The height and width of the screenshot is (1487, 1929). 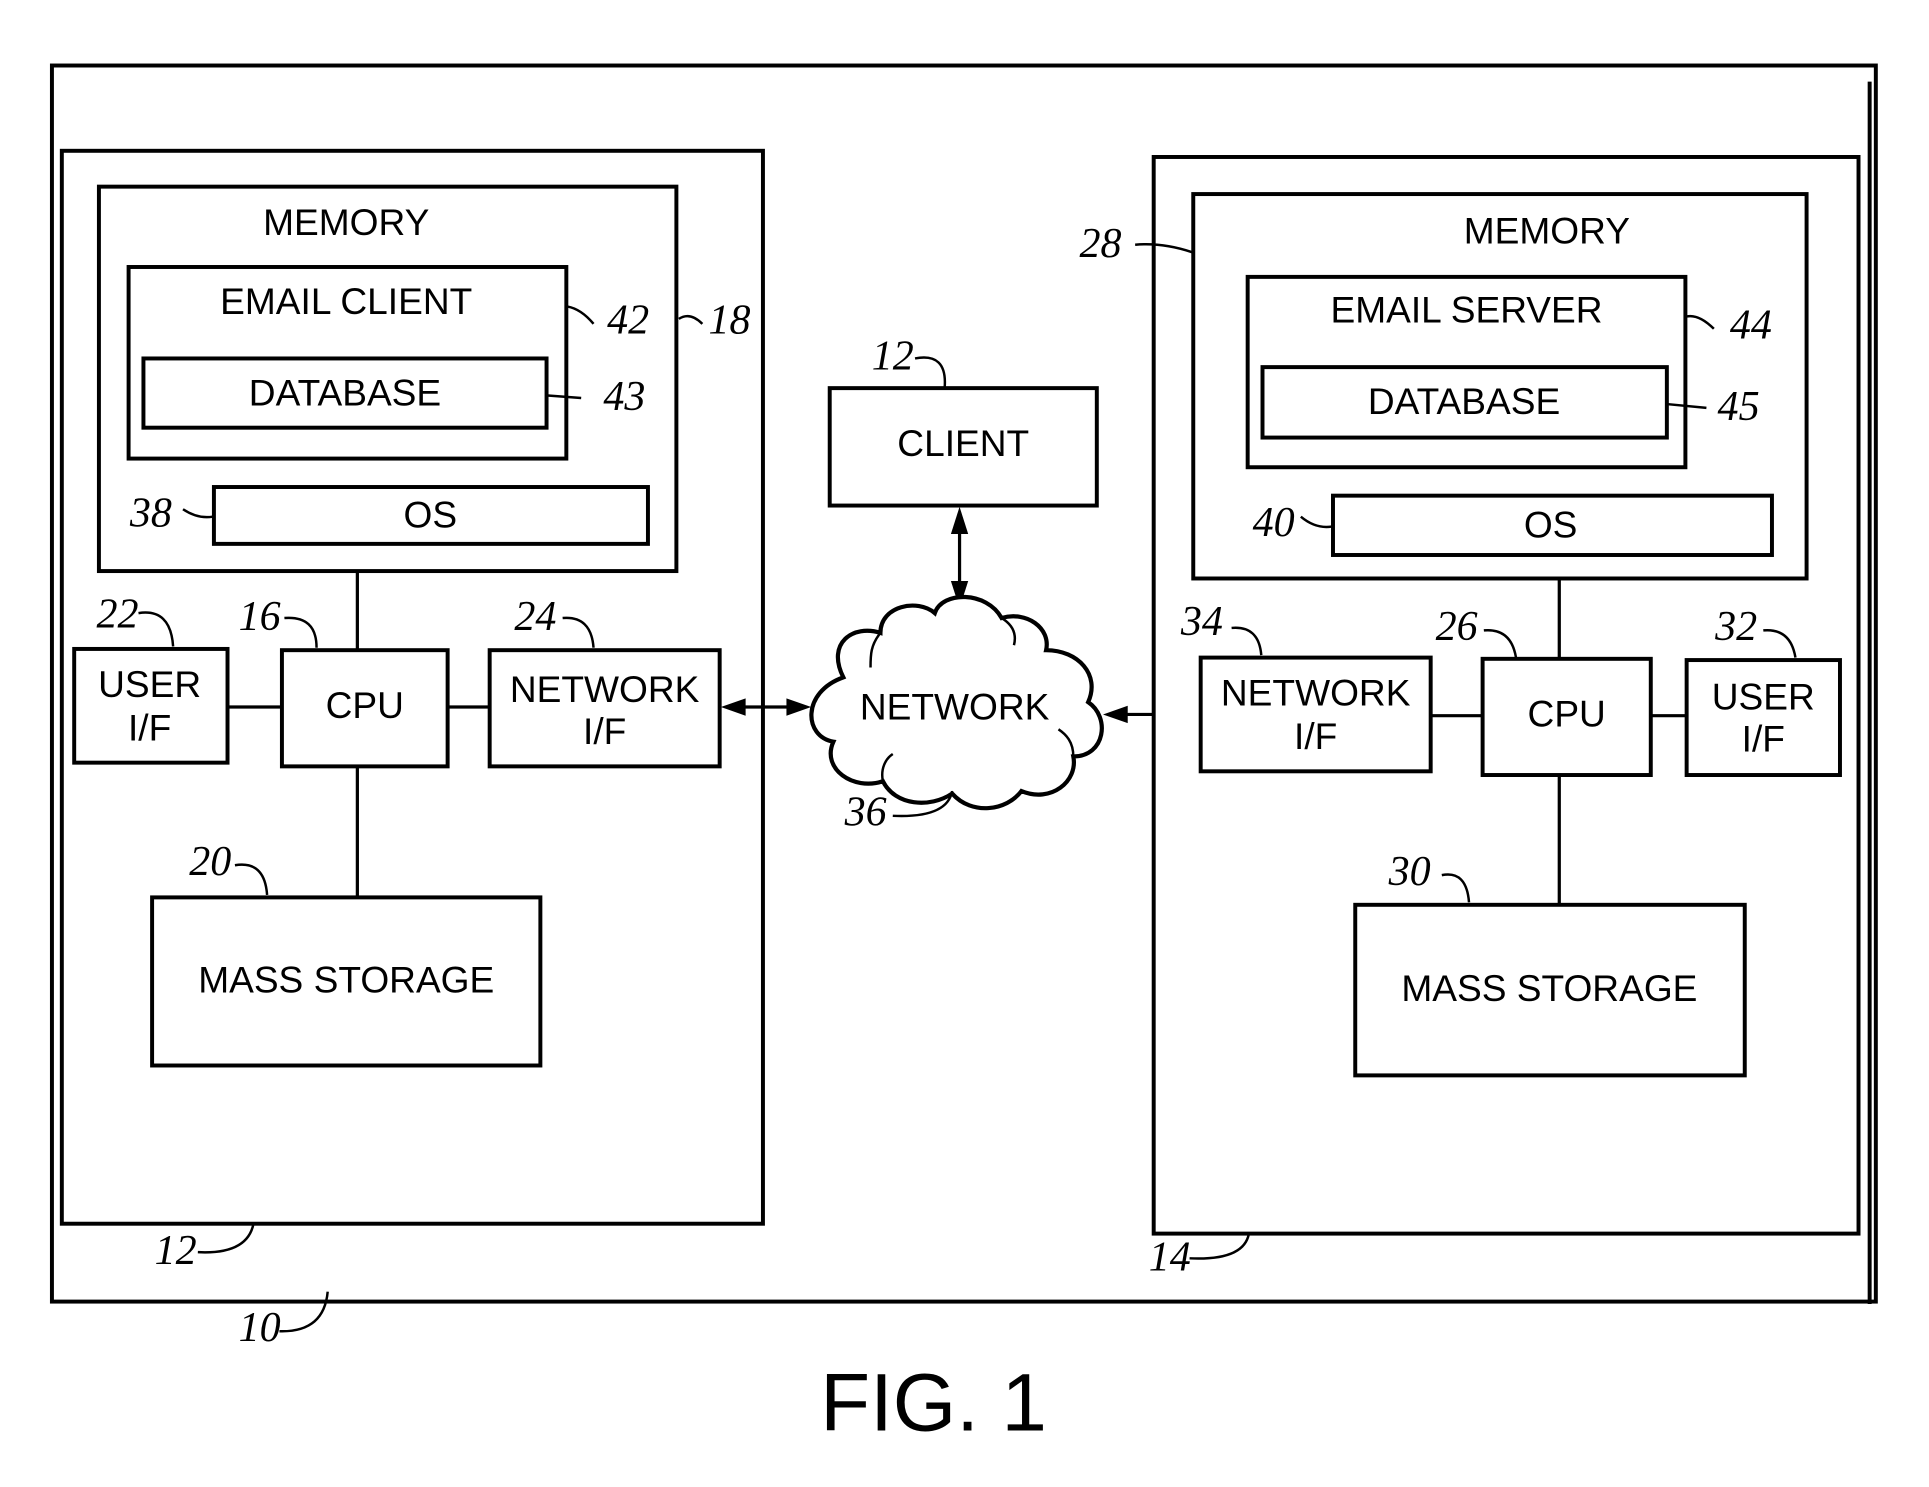 I want to click on network-ref: 36, so click(x=865, y=812).